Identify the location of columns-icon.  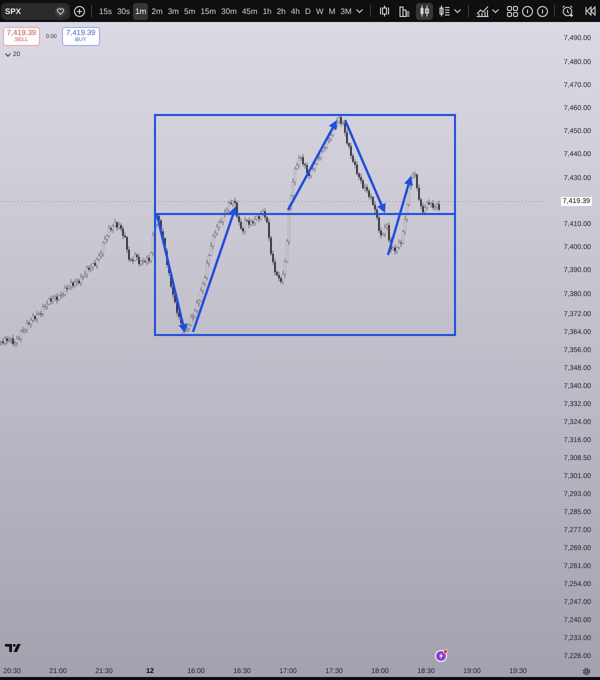
(404, 11).